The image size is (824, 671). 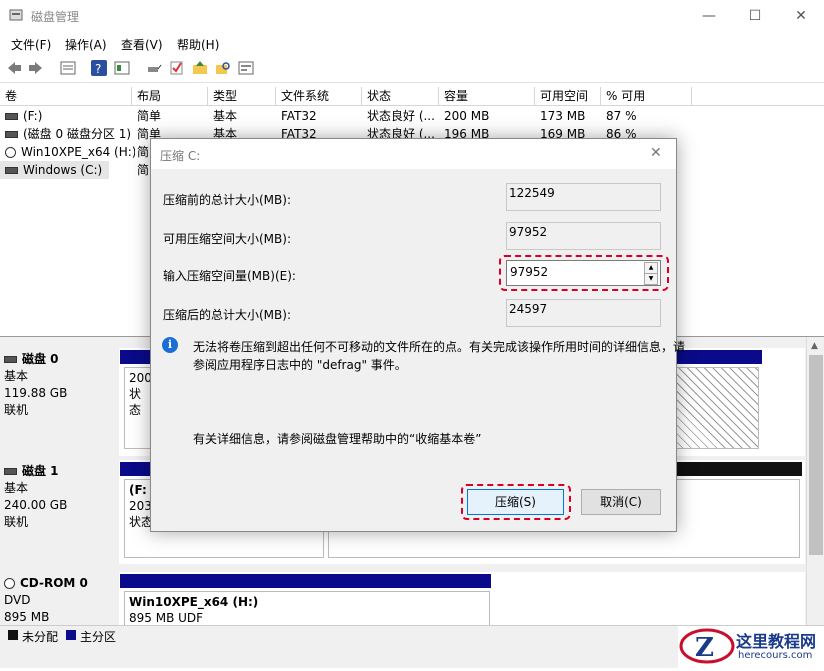 I want to click on close-icon: ✕, so click(x=801, y=15).